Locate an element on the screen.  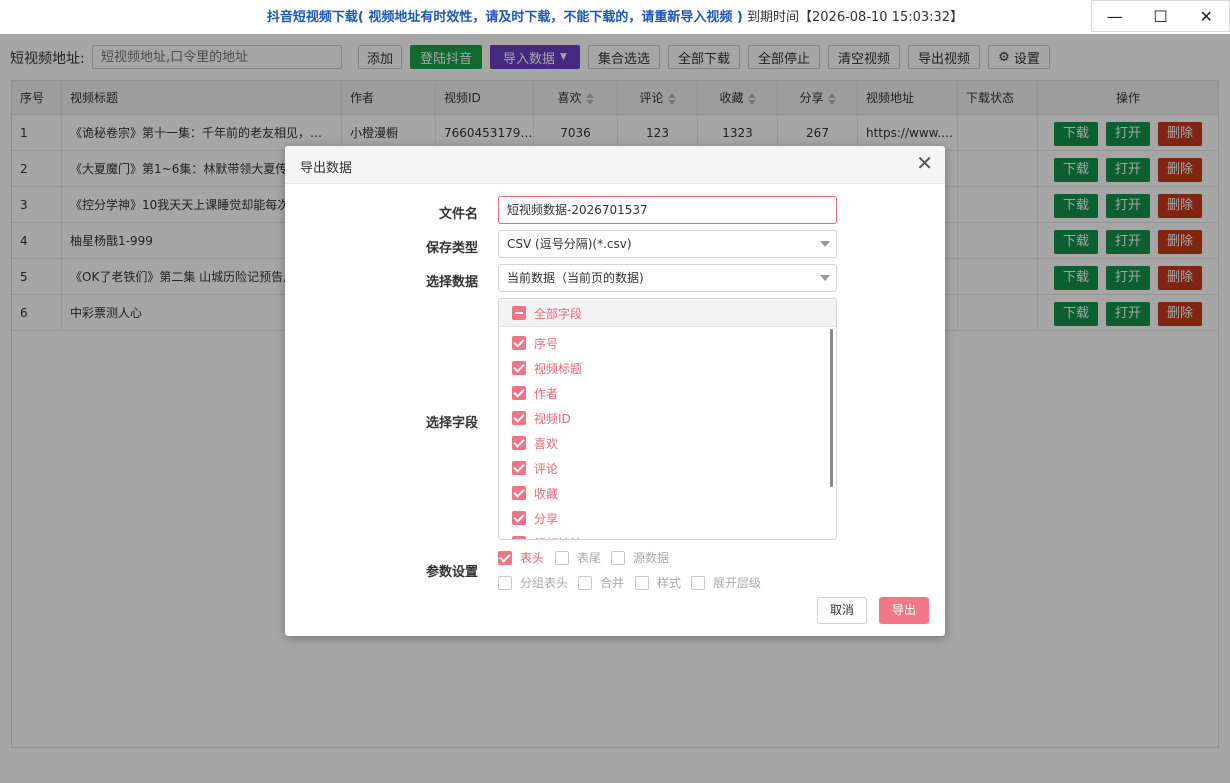
title-expiry: 到期时间【2026-08-10 15:03:32】 is located at coordinates (855, 17).